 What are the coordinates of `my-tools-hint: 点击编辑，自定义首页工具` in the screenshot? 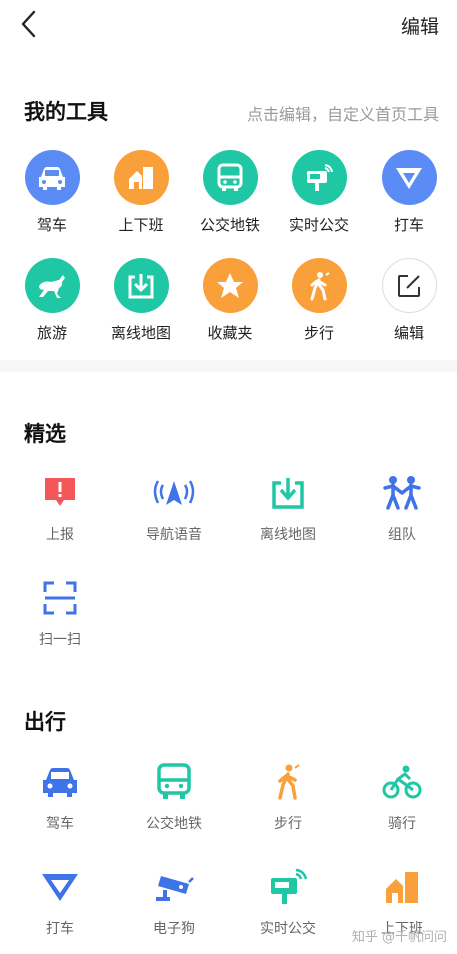 It's located at (342, 114).